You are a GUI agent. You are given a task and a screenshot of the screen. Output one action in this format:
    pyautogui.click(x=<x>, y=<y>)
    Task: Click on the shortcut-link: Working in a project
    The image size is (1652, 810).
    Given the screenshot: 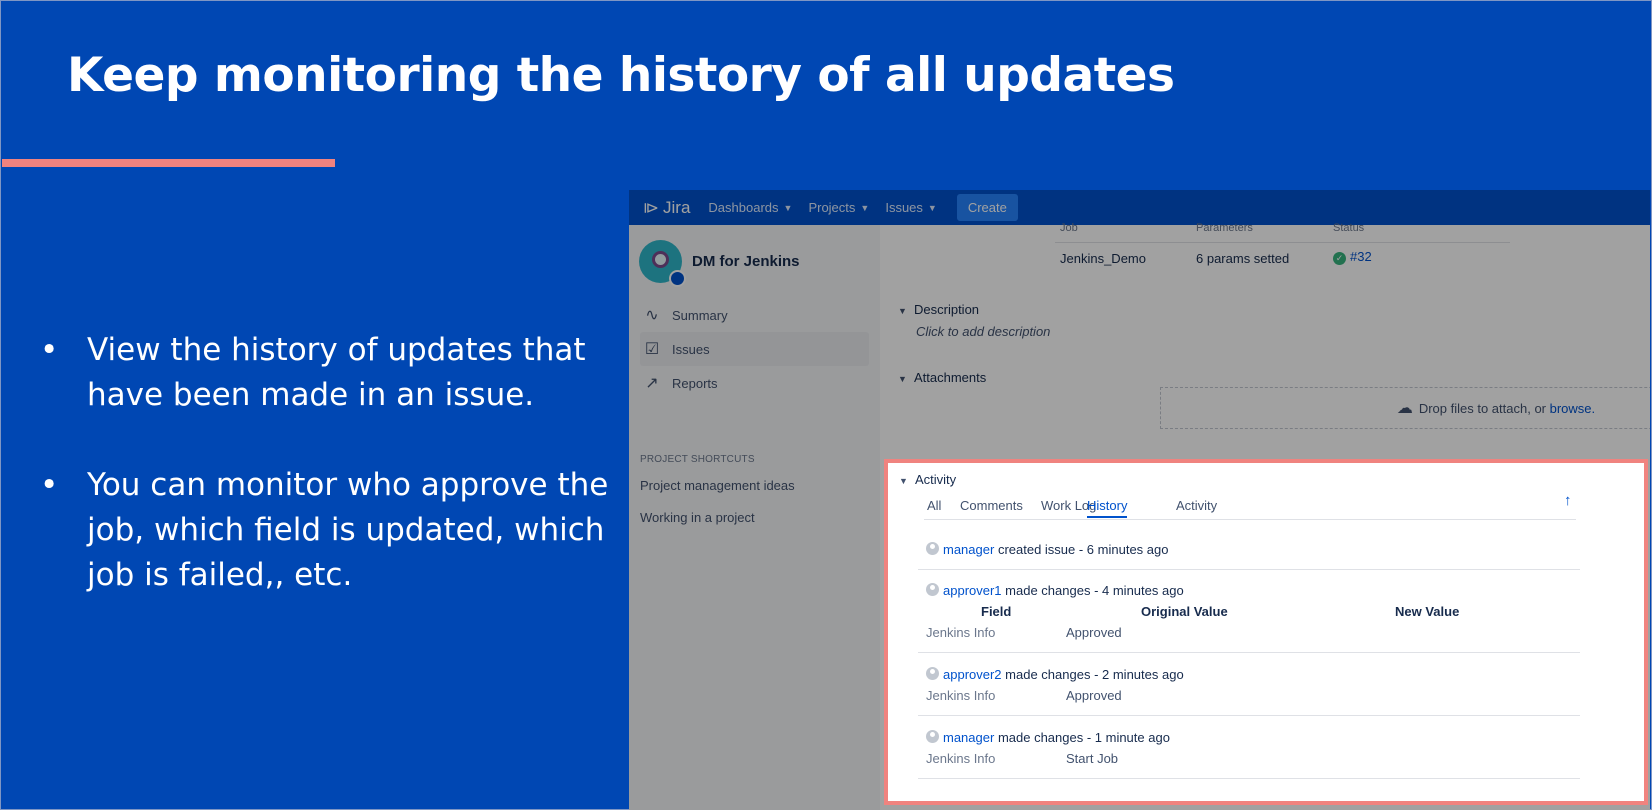 What is the action you would take?
    pyautogui.click(x=697, y=517)
    